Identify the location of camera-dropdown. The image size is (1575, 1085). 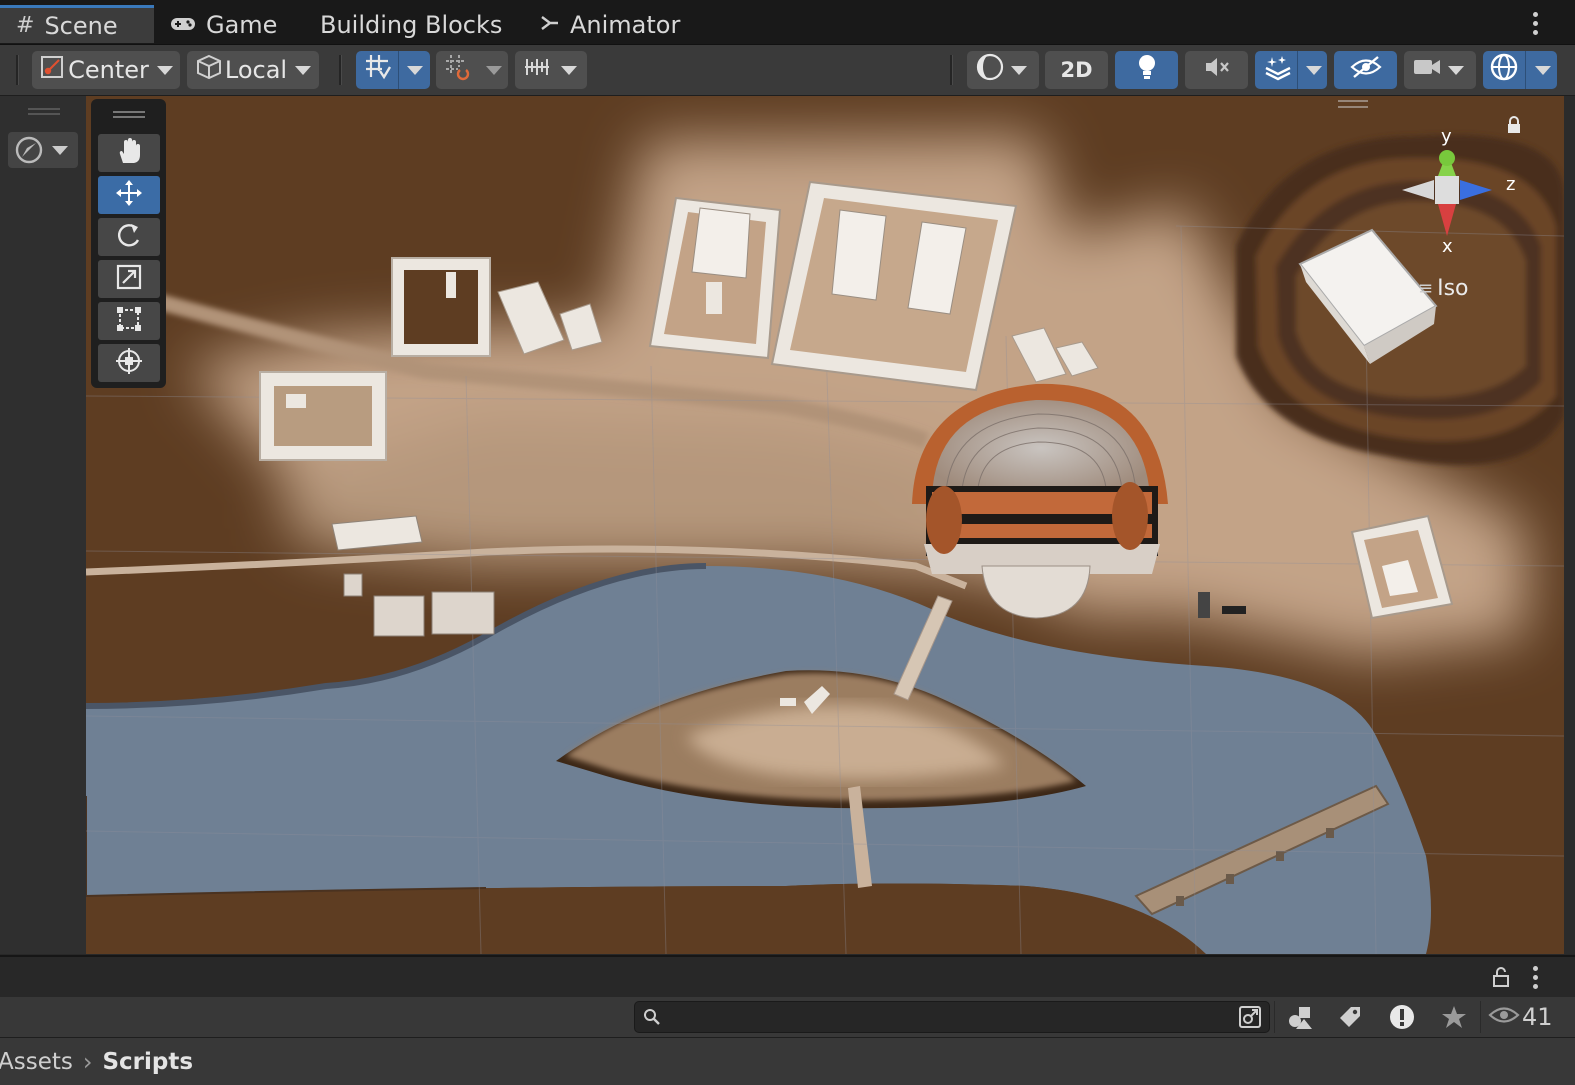
(1440, 70).